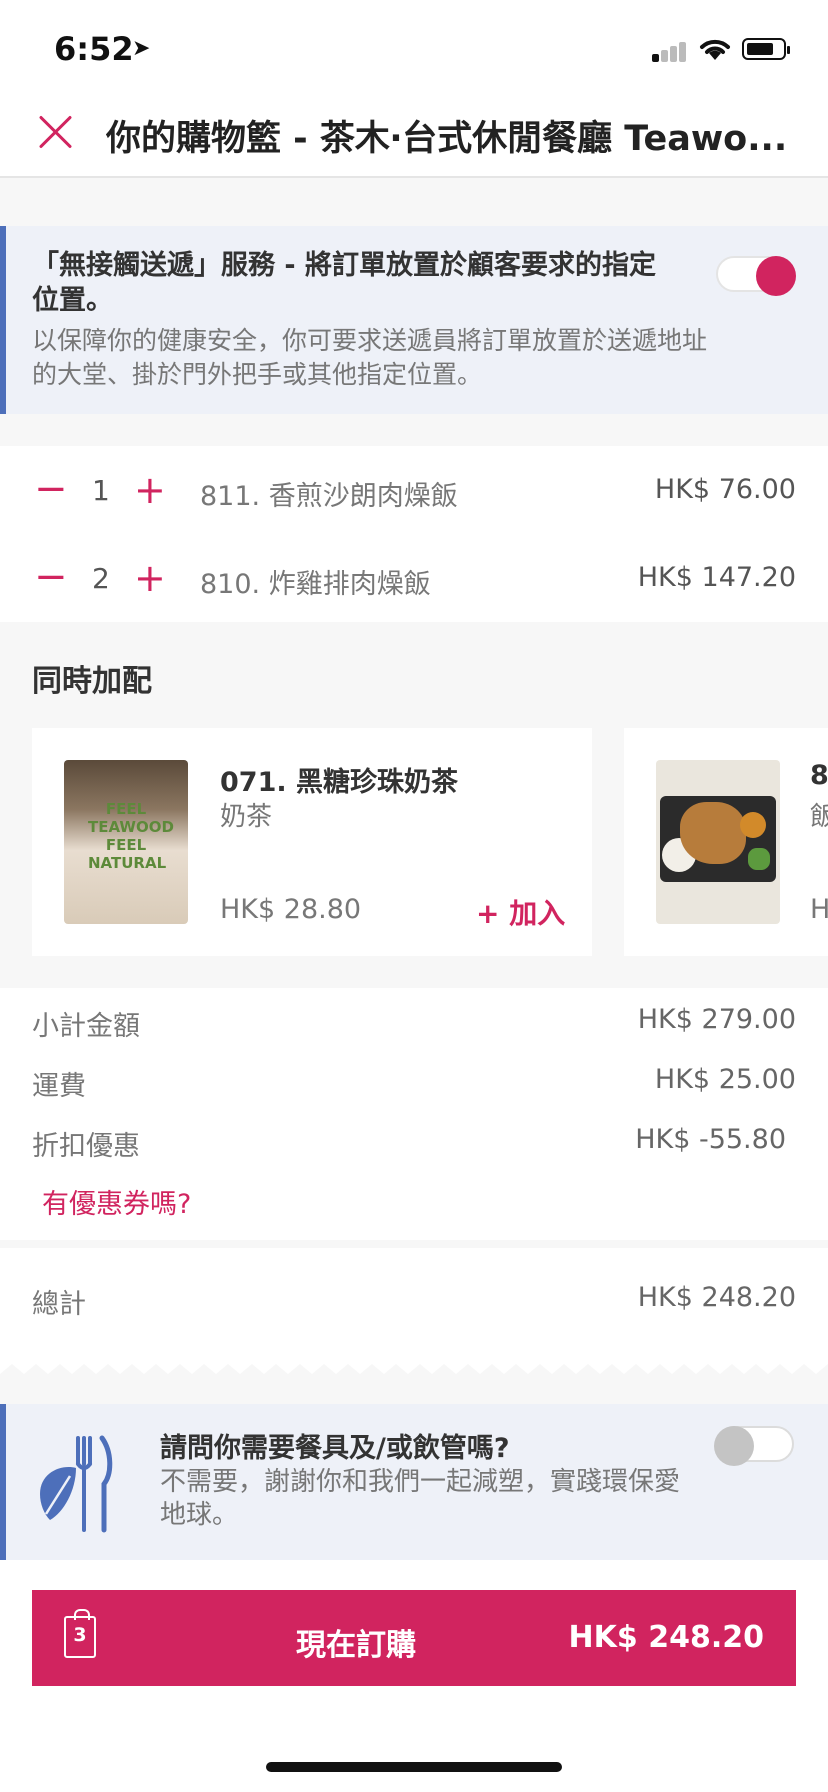  Describe the element at coordinates (756, 276) in the screenshot. I see `contactless-toggle` at that location.